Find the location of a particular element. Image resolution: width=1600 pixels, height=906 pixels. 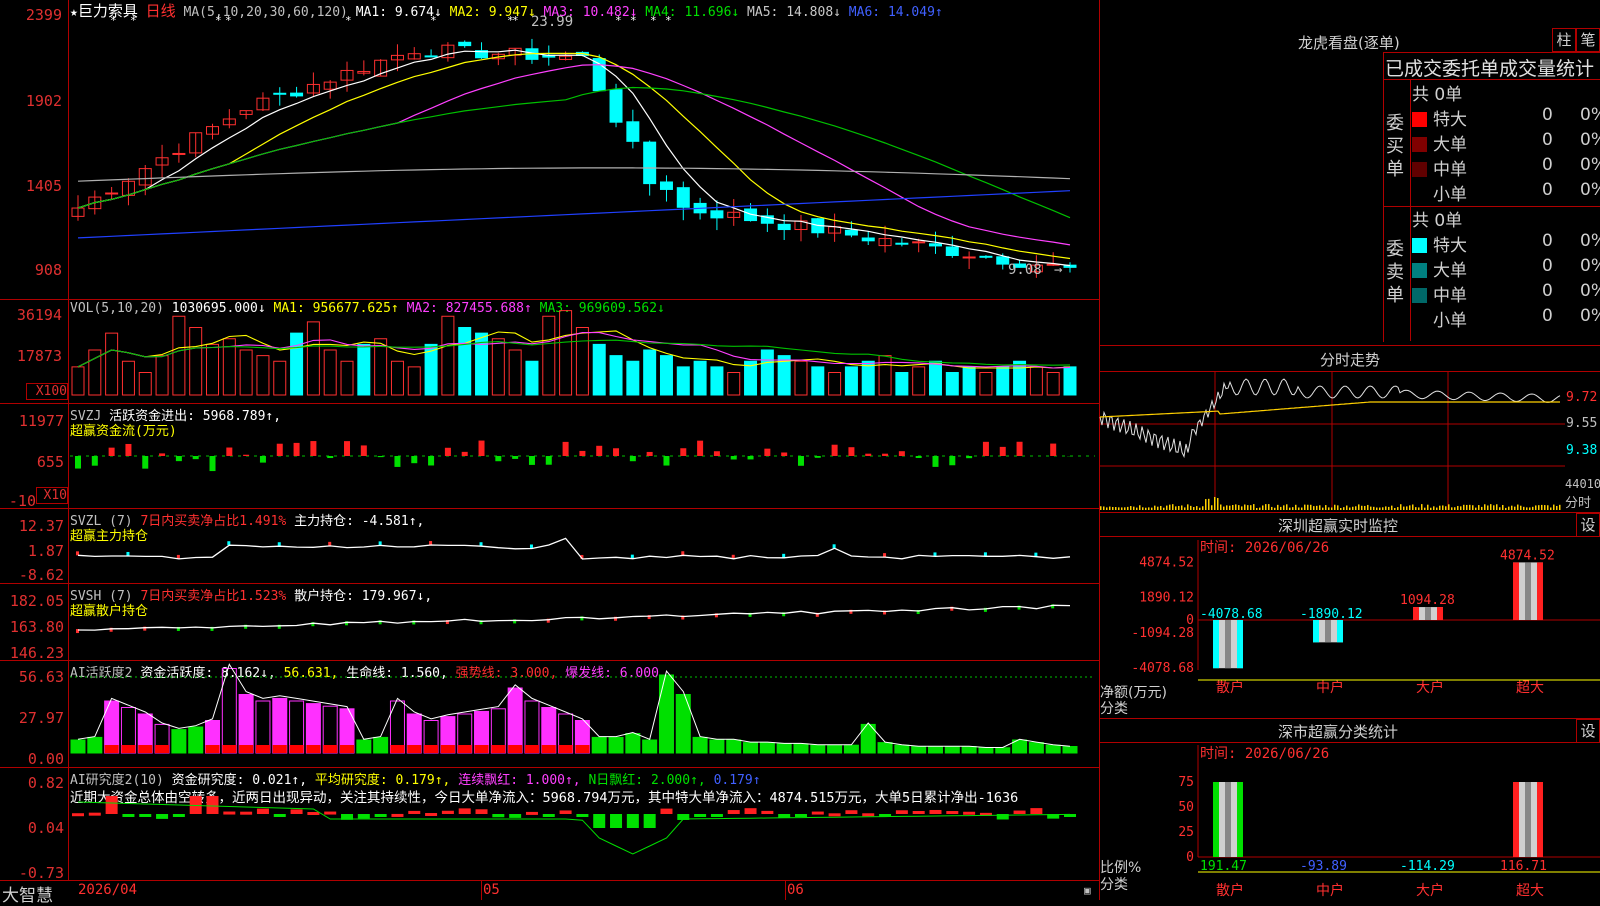

lhb-header: 已成交委托单成交量统计 is located at coordinates (1489, 67).